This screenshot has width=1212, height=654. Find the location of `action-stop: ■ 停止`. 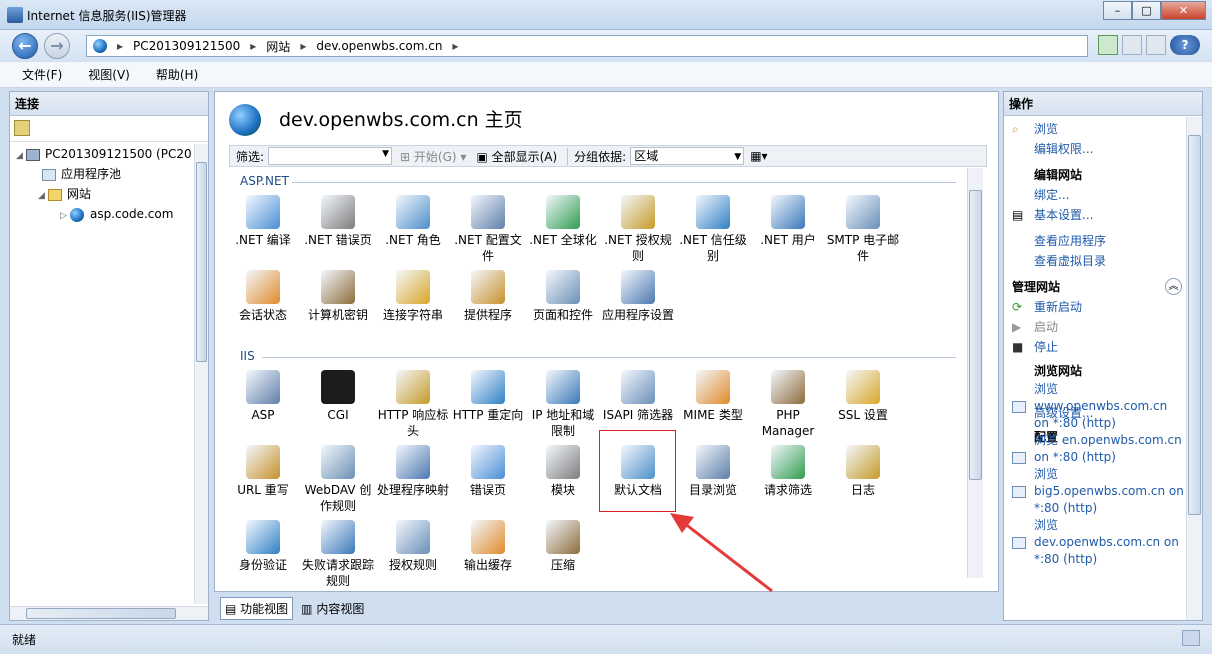

action-stop: ■ 停止 is located at coordinates (1107, 347).